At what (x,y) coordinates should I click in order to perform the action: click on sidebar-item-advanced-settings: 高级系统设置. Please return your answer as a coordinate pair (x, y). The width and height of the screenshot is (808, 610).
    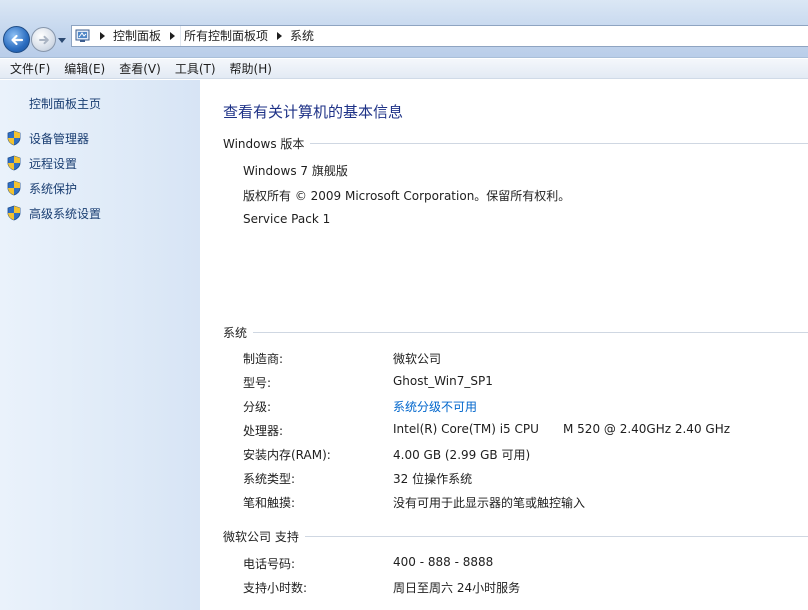
    Looking at the image, I should click on (53, 213).